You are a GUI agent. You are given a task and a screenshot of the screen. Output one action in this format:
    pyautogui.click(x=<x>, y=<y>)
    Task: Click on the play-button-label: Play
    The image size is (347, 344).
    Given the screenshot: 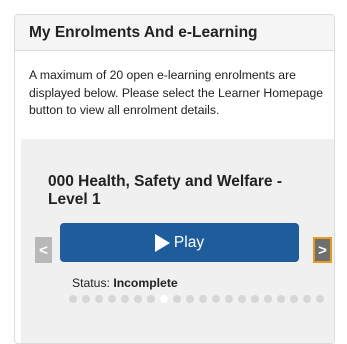 What is the action you would take?
    pyautogui.click(x=189, y=242)
    